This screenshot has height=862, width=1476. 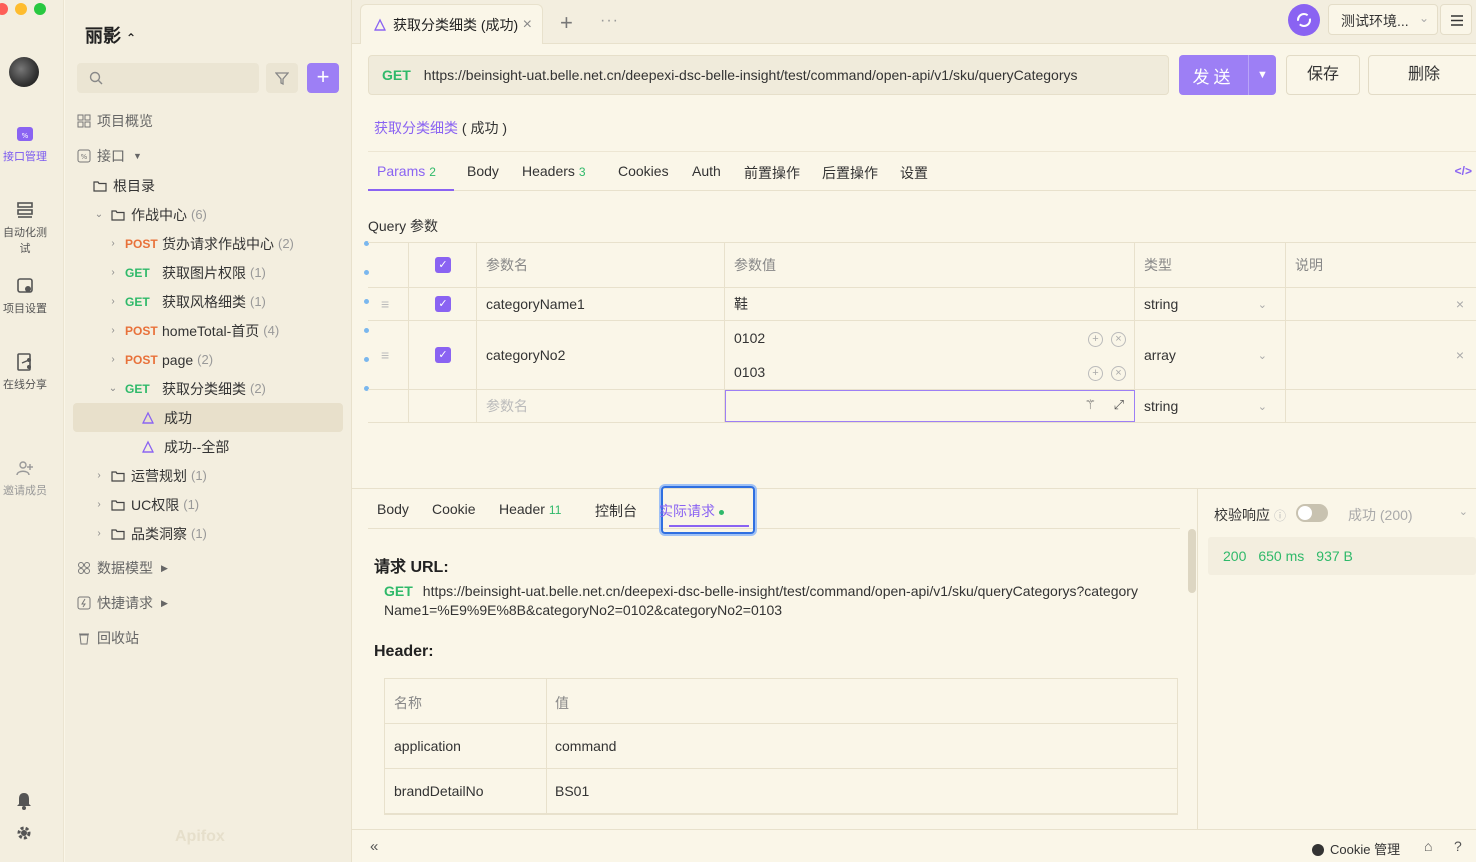 What do you see at coordinates (1356, 848) in the screenshot?
I see `cookie-manager-button: Cookie 管理` at bounding box center [1356, 848].